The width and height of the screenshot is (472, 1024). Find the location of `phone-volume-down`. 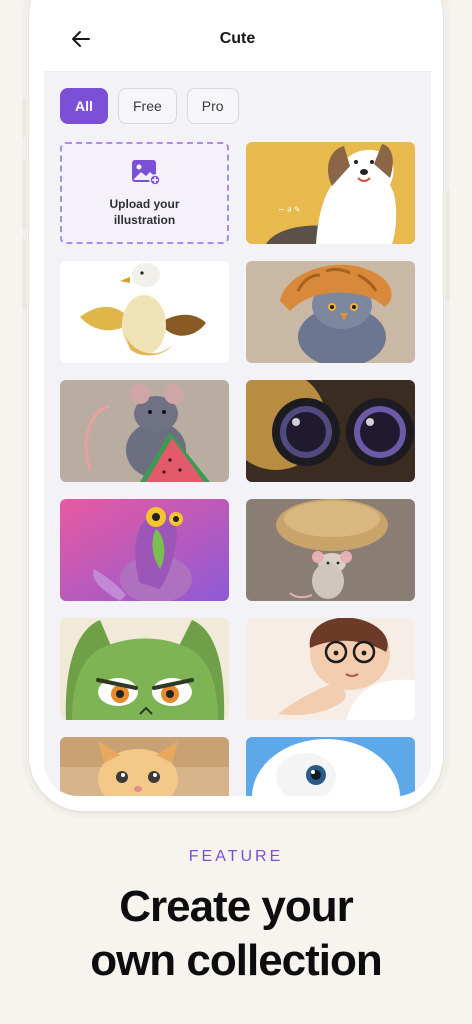

phone-volume-down is located at coordinates (24, 273).